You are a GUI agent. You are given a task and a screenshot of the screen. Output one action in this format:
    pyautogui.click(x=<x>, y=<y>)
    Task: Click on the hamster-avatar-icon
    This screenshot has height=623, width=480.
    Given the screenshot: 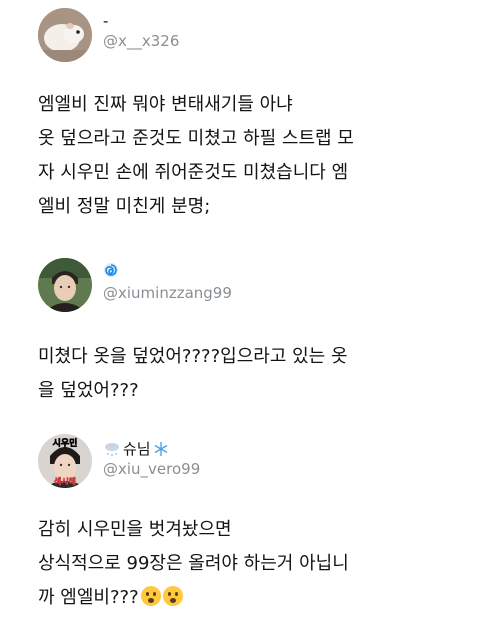 What is the action you would take?
    pyautogui.click(x=65, y=35)
    